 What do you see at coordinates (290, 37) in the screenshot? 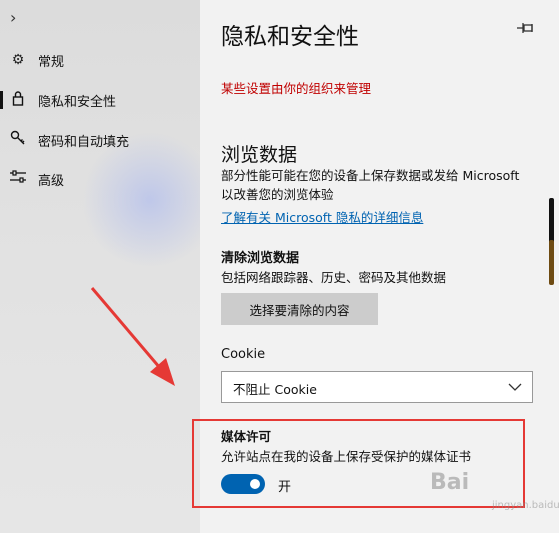
I see `page-title: 隐私和安全性` at bounding box center [290, 37].